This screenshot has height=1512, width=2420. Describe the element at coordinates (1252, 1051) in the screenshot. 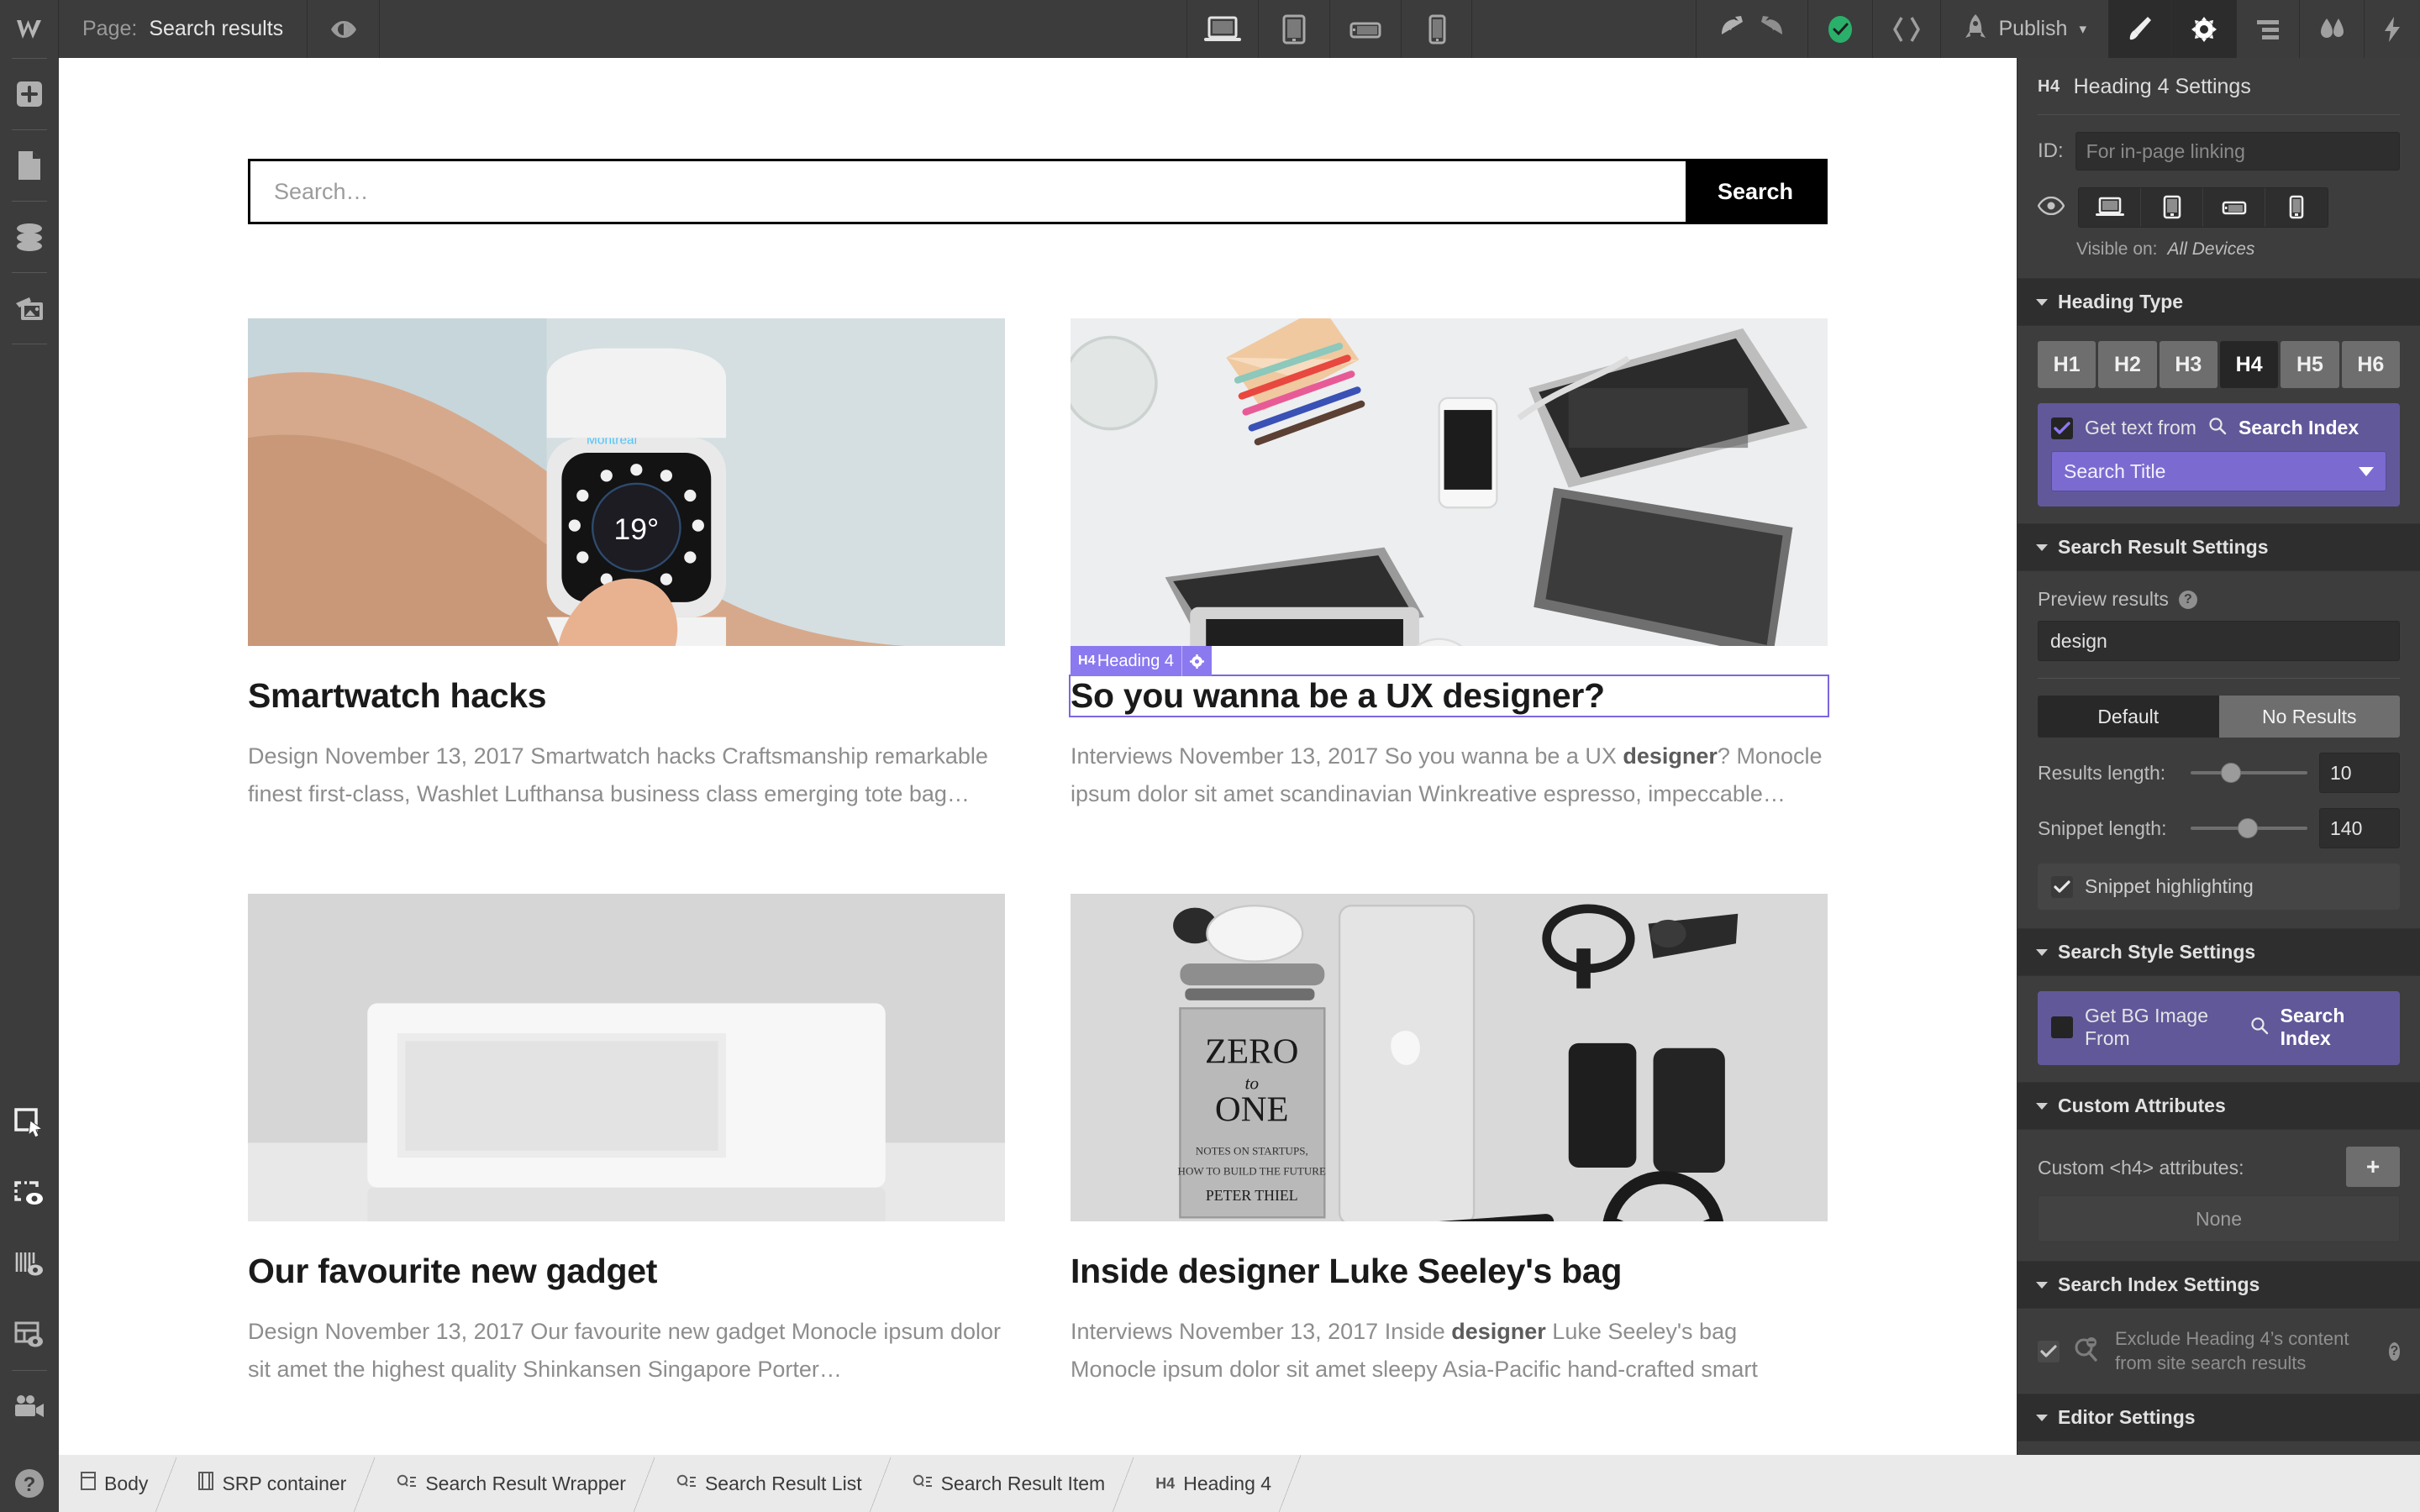

I see `svg-text: ZERO` at that location.